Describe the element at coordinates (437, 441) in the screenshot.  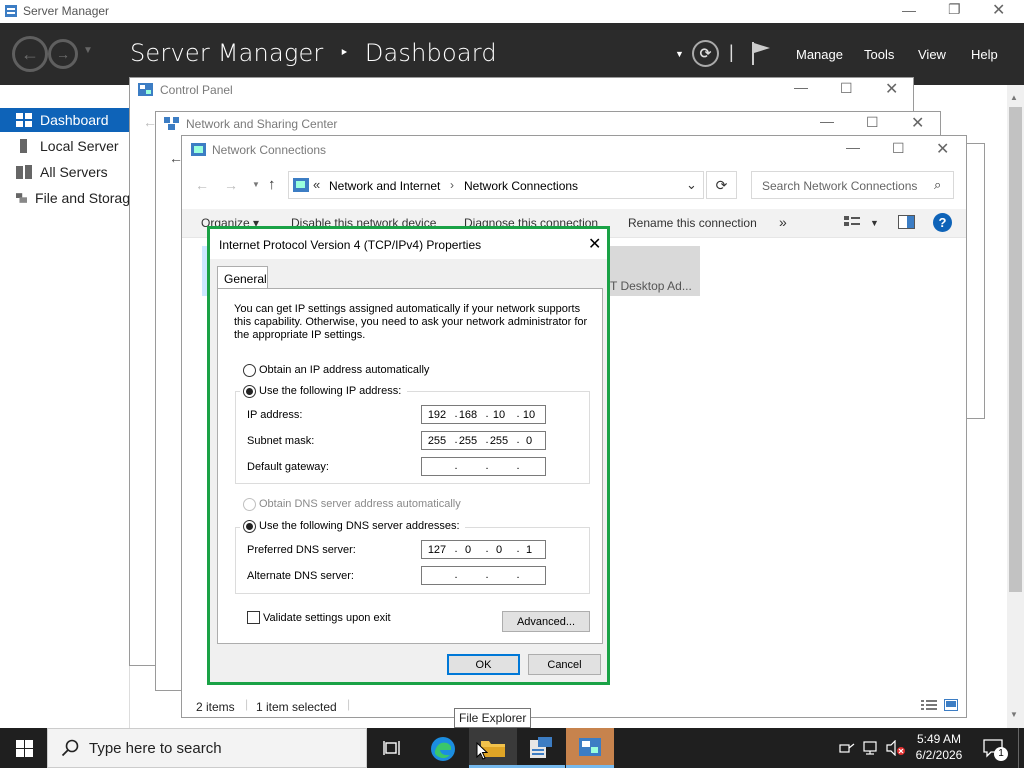
I see `subnet-octet-1: 255` at that location.